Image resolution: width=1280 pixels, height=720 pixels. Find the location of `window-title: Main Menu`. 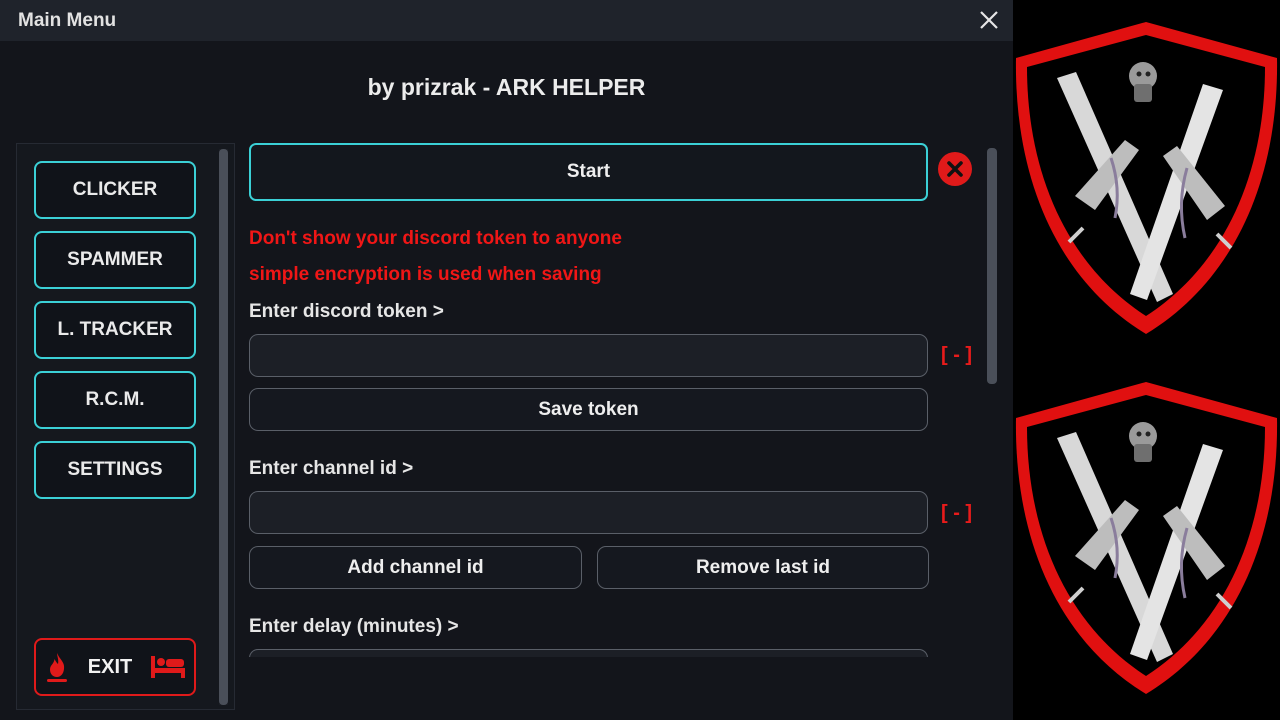

window-title: Main Menu is located at coordinates (67, 20).